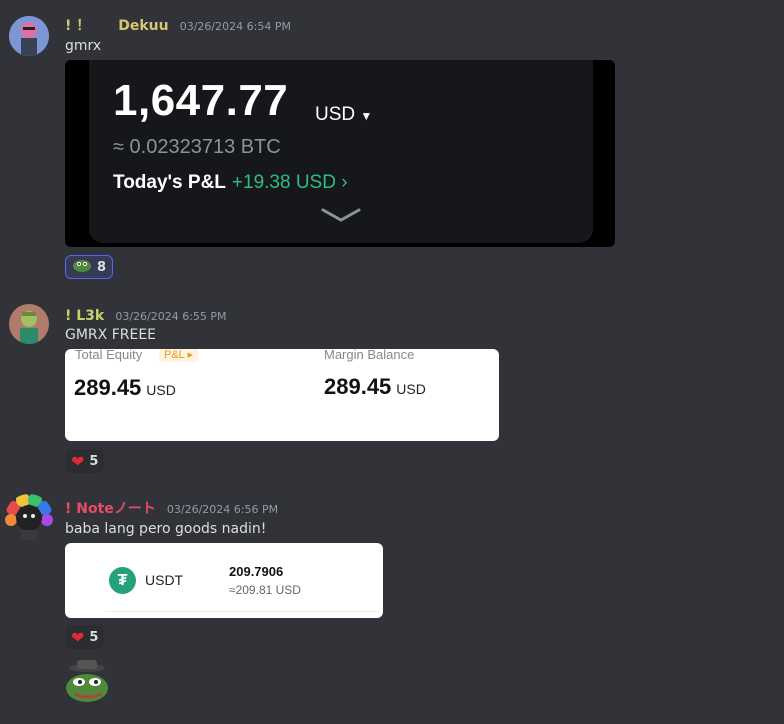 The width and height of the screenshot is (784, 724). I want to click on chevron-right-icon: ›, so click(344, 182).